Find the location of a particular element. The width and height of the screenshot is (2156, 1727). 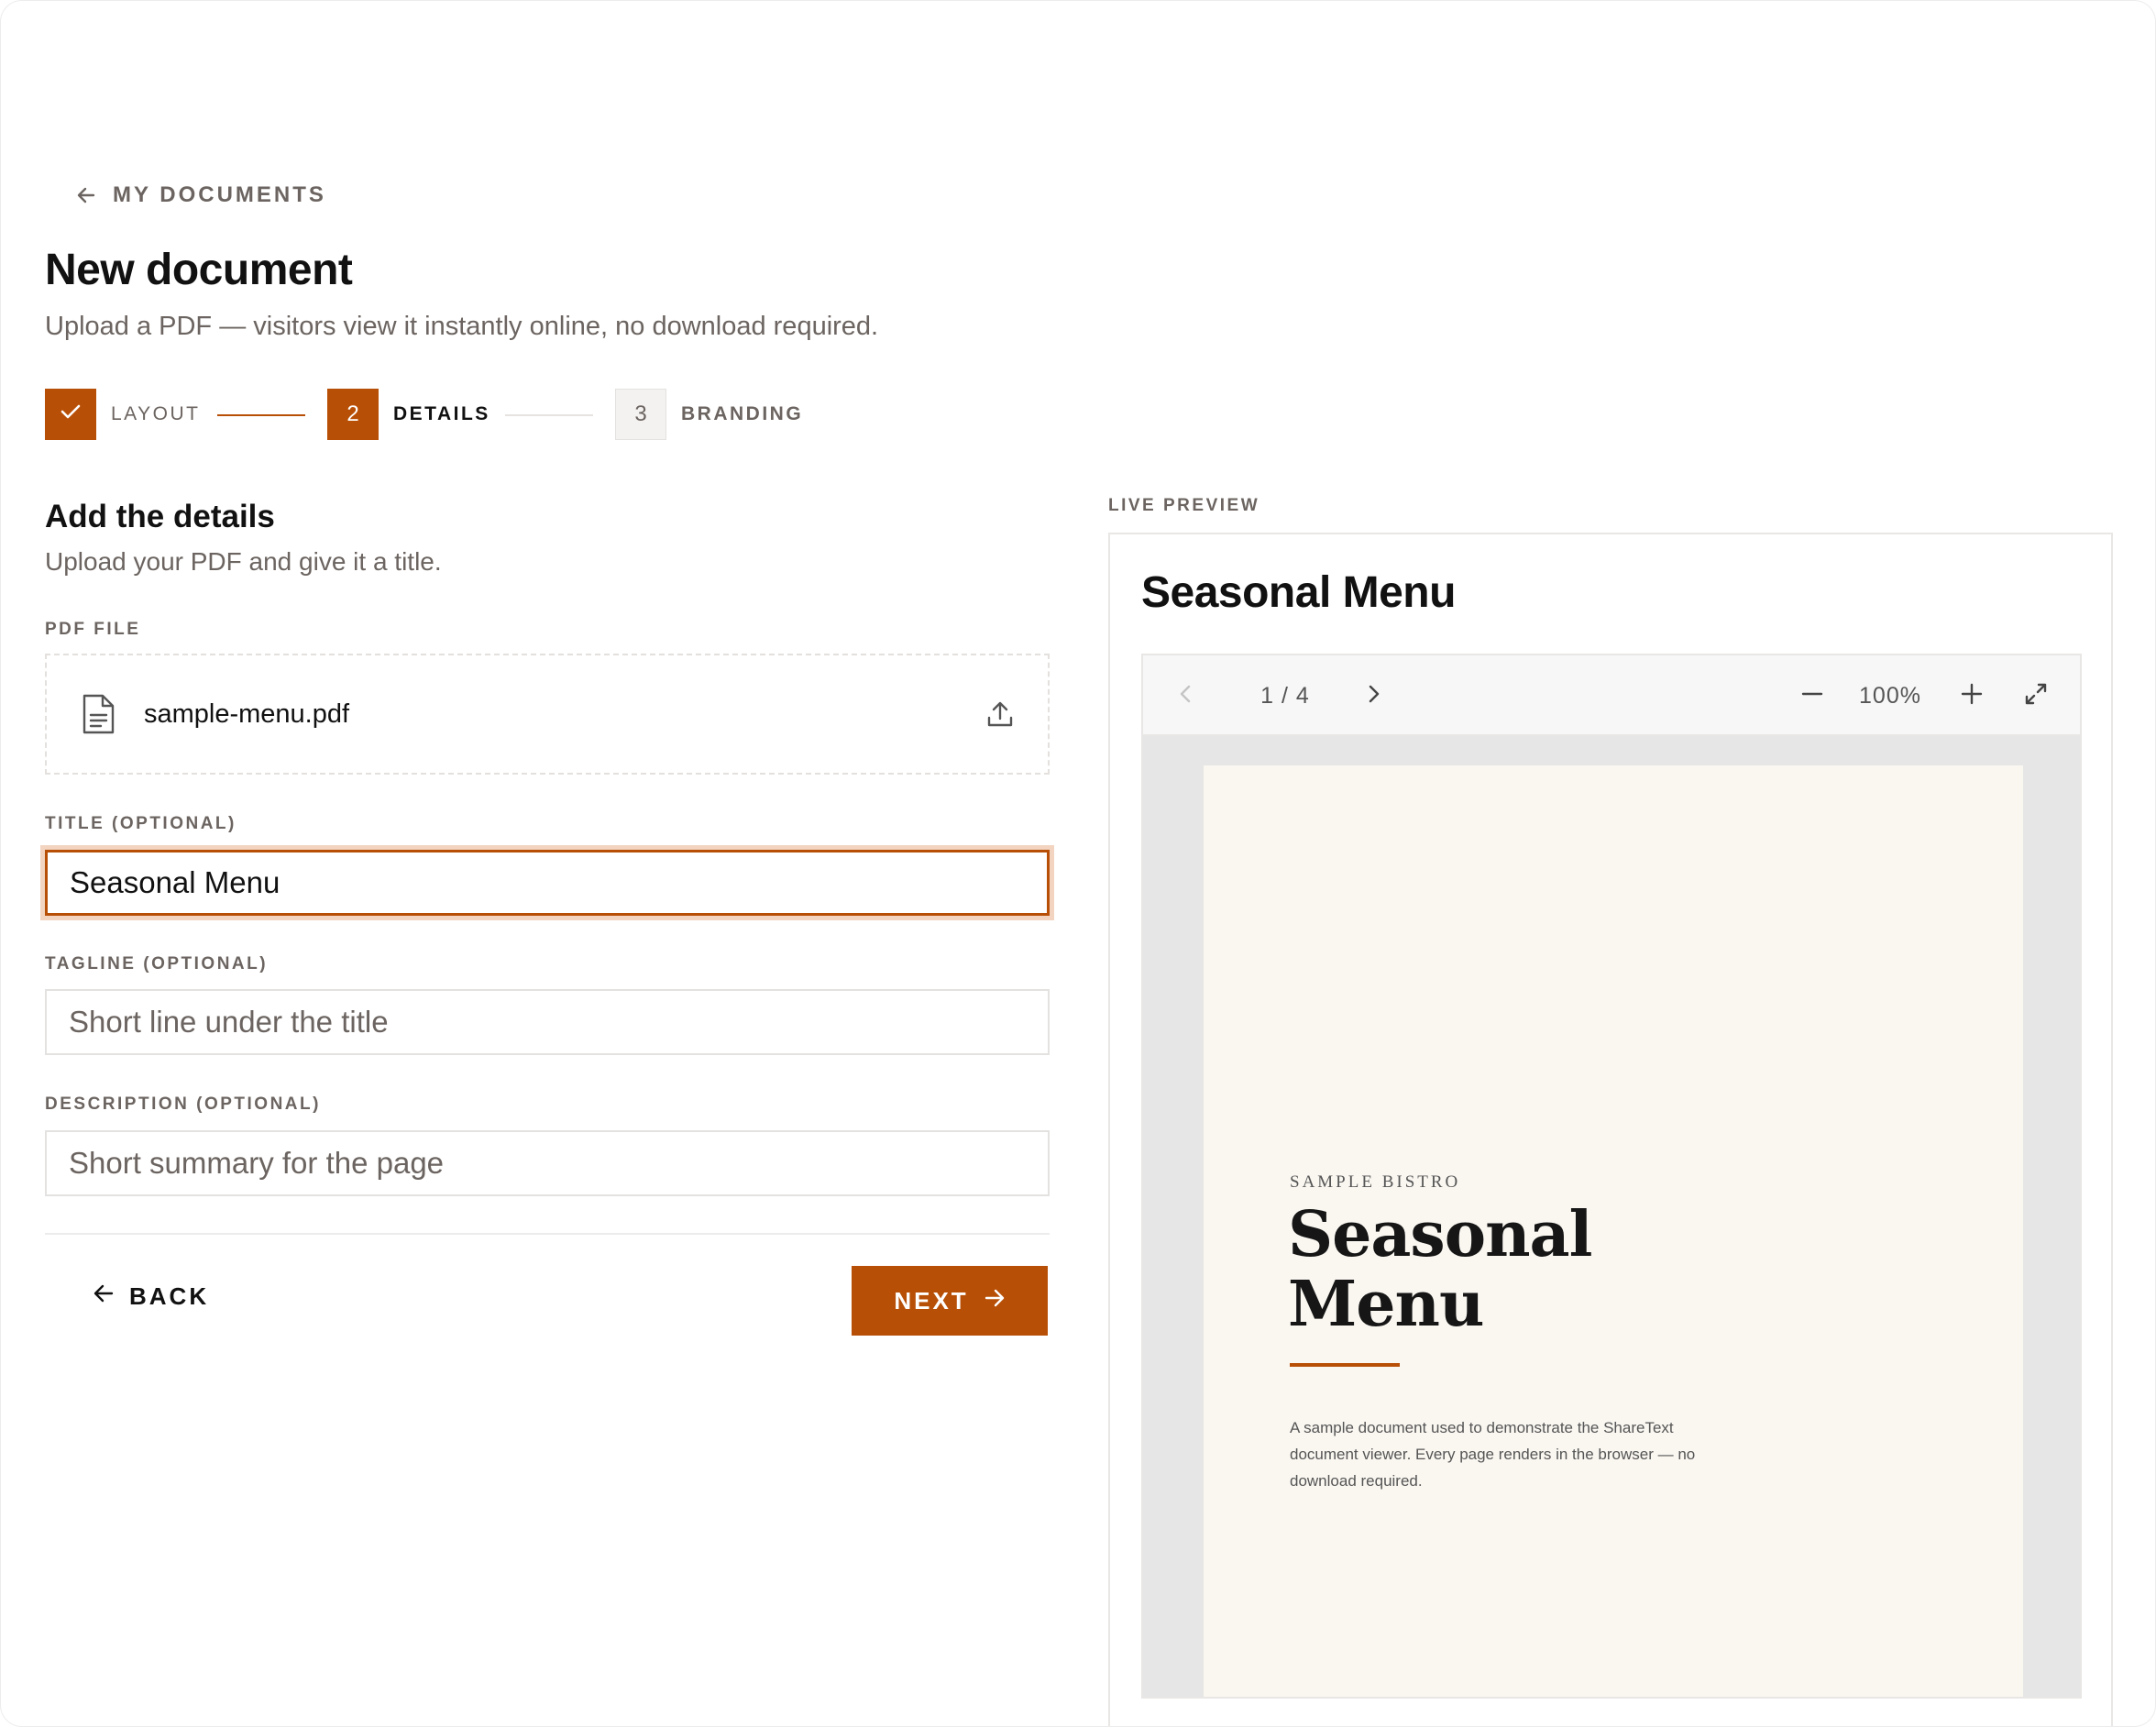

step-details-active: 2 is located at coordinates (353, 414).